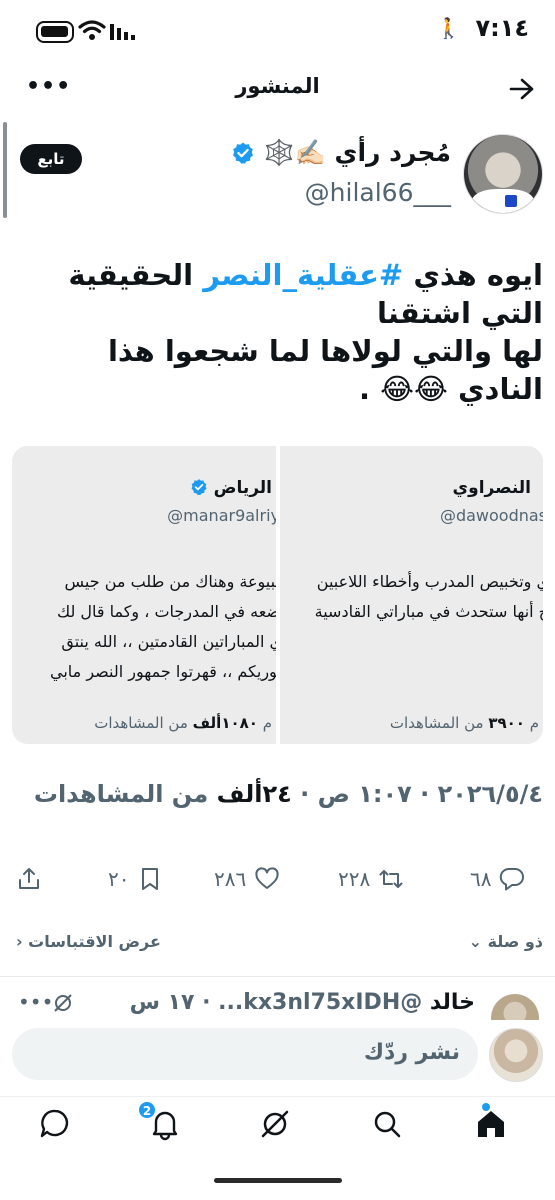  I want to click on back-arrow-icon, so click(522, 89).